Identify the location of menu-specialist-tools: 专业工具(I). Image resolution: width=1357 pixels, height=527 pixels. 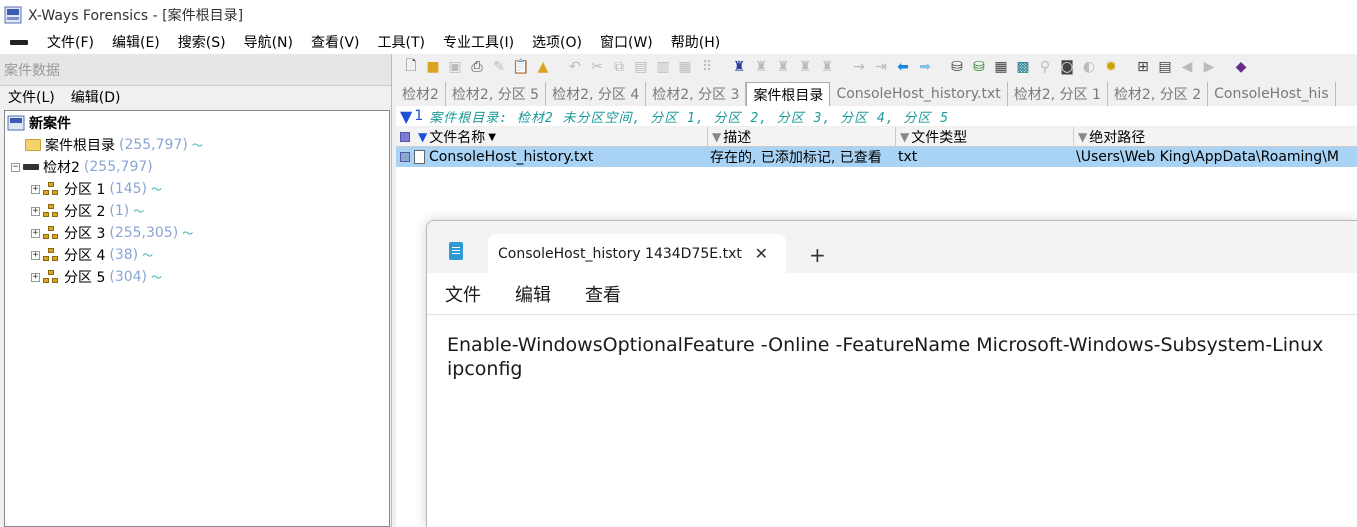
(478, 42).